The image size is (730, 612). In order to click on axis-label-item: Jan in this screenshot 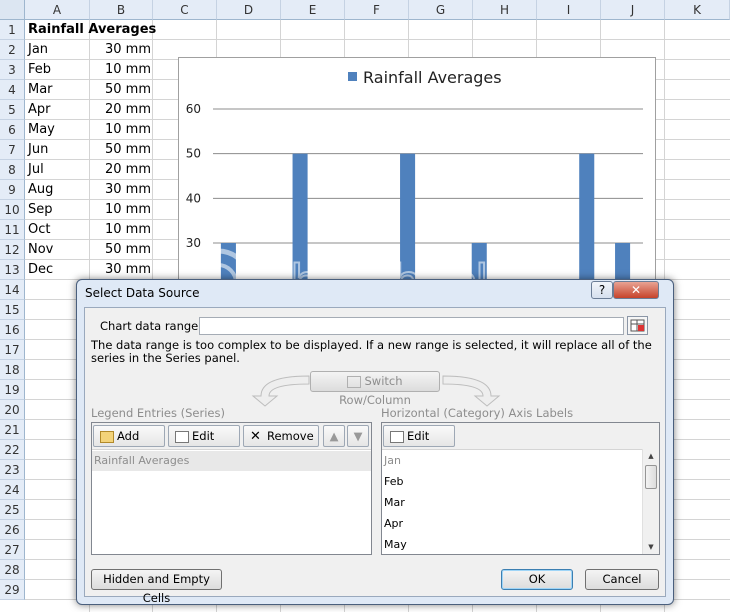, I will do `click(392, 461)`.